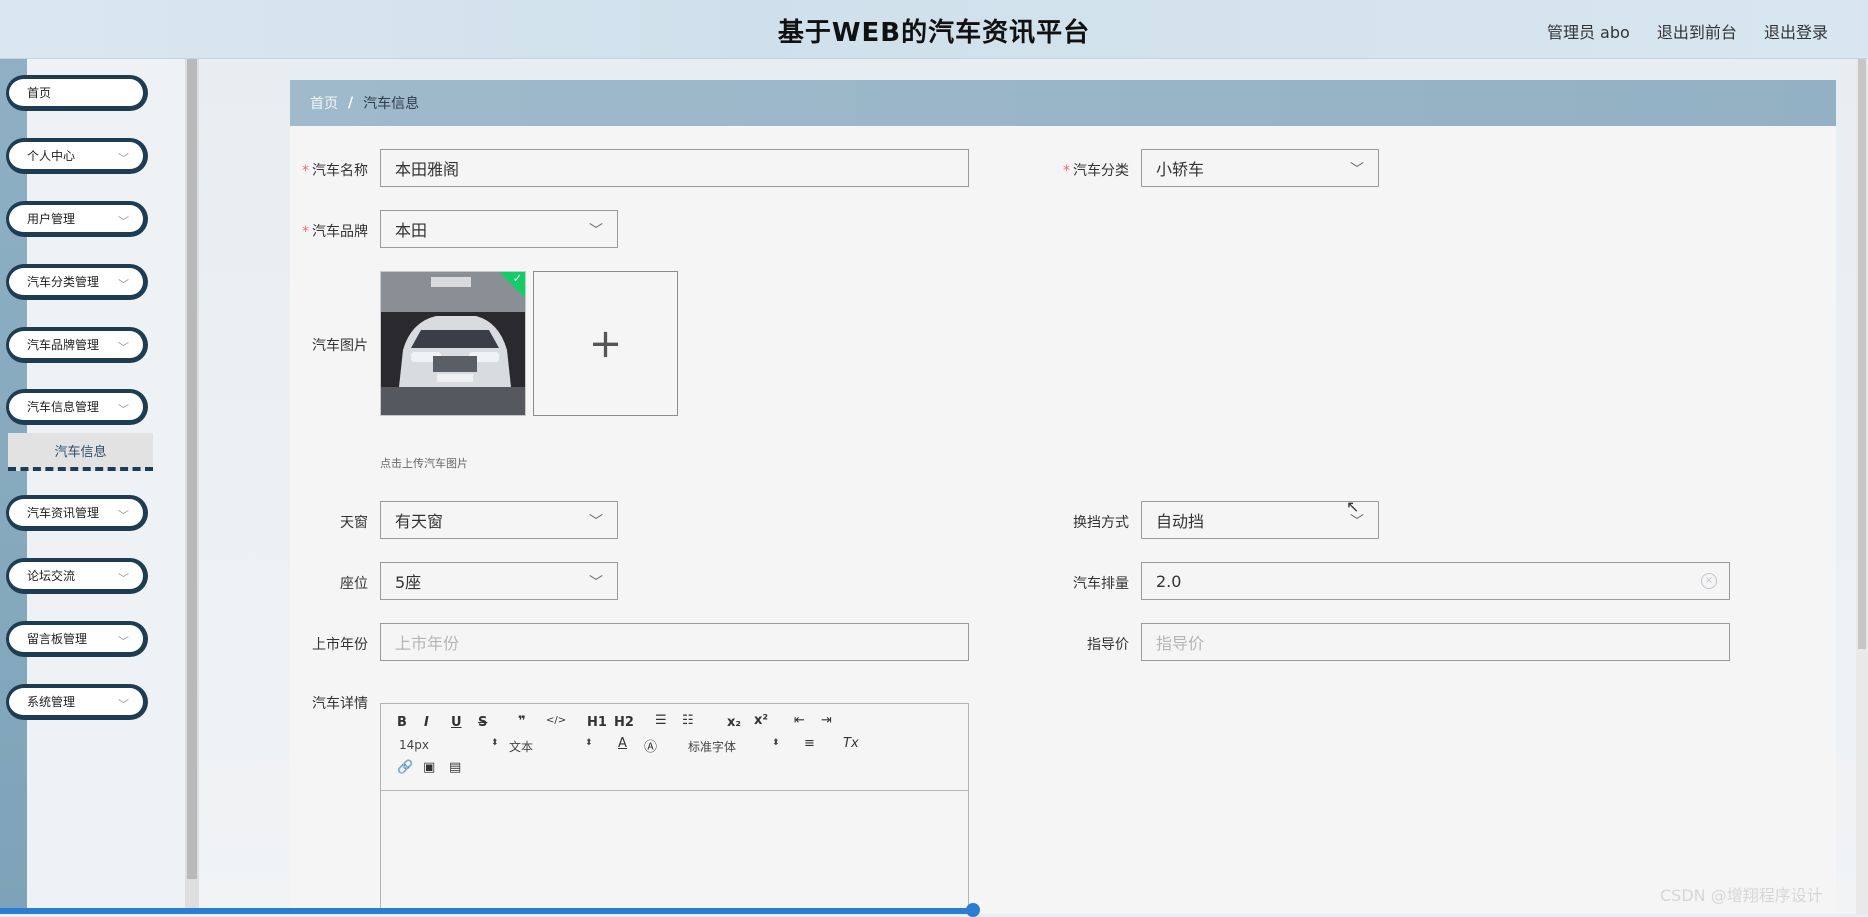 Image resolution: width=1868 pixels, height=917 pixels. What do you see at coordinates (63, 282) in the screenshot?
I see `sidebar-item-label: 汽车分类管理` at bounding box center [63, 282].